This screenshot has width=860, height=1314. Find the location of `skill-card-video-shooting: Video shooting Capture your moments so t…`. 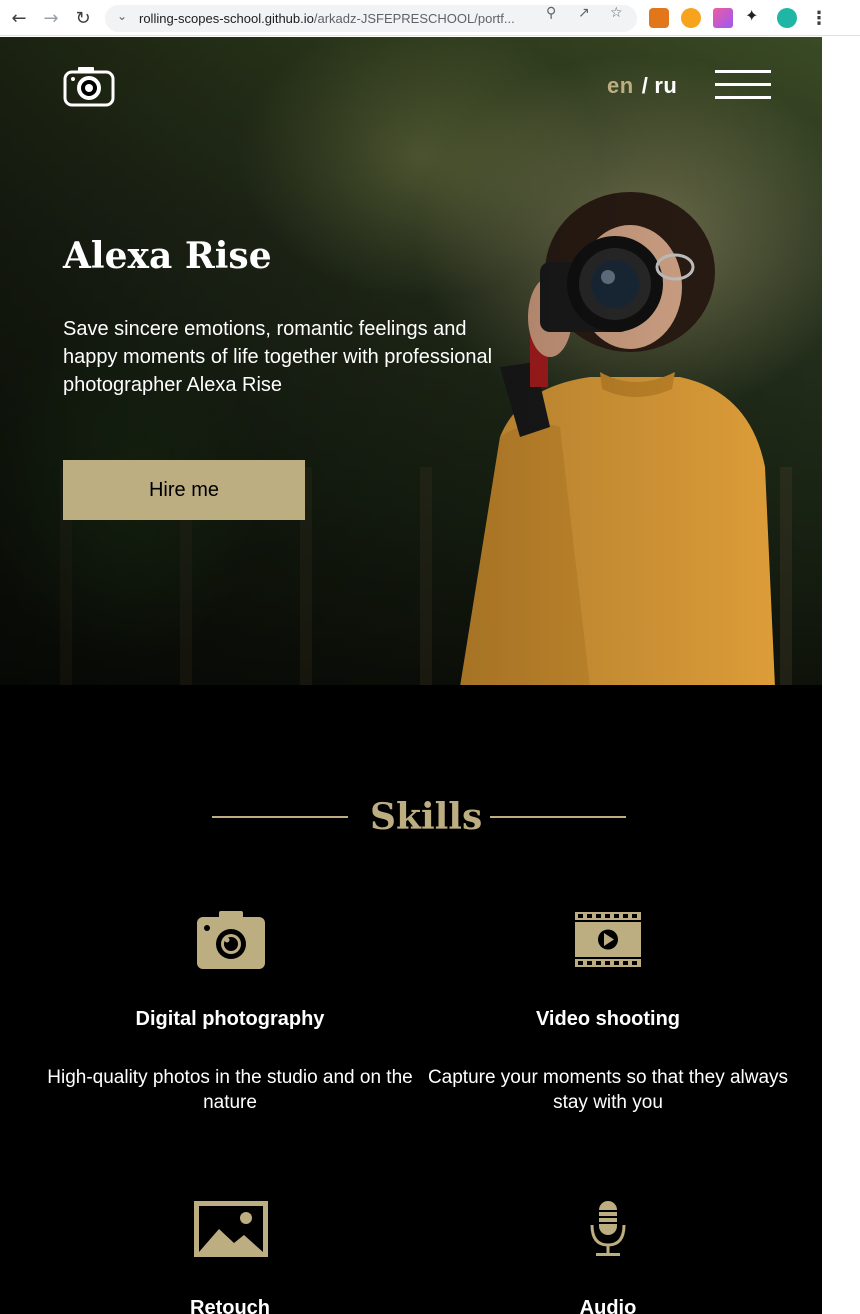

skill-card-video-shooting: Video shooting Capture your moments so t… is located at coordinates (608, 1015).